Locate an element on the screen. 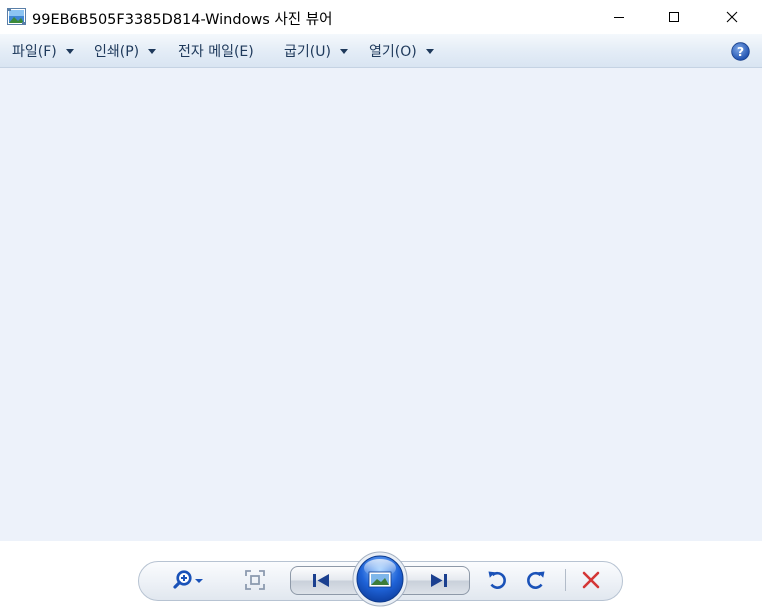 The width and height of the screenshot is (762, 611). maximize-icon is located at coordinates (674, 17).